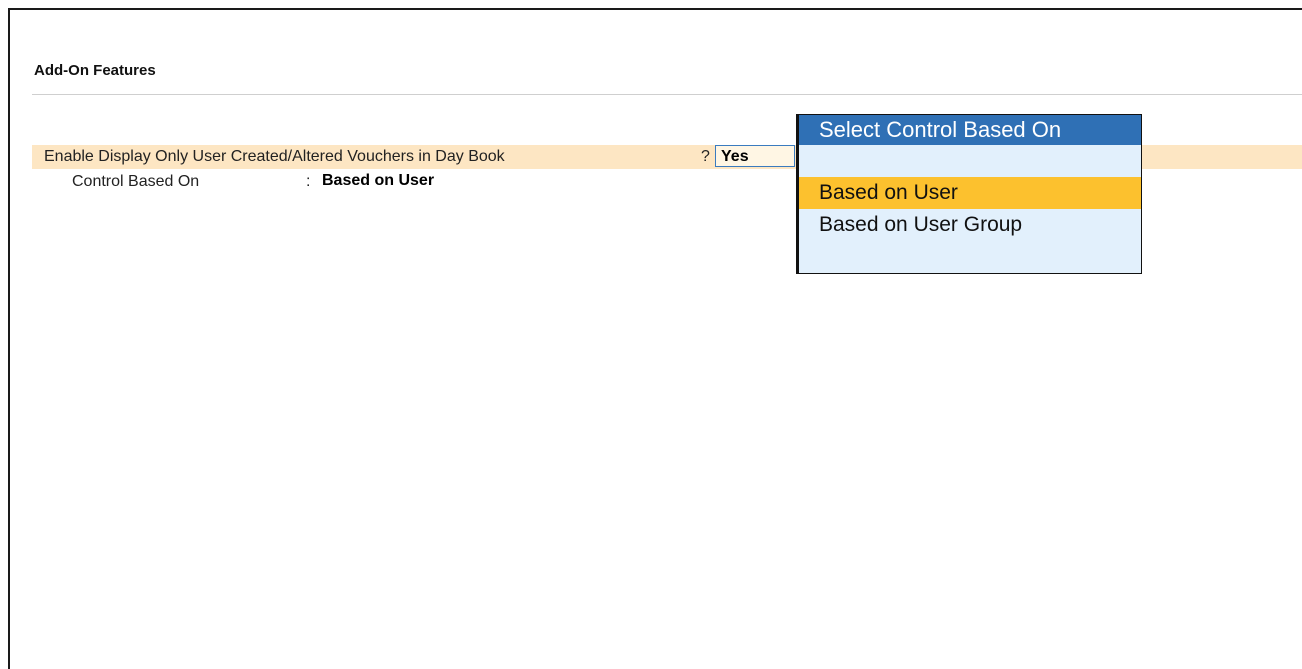  I want to click on popup-title: Select Control Based On, so click(970, 130).